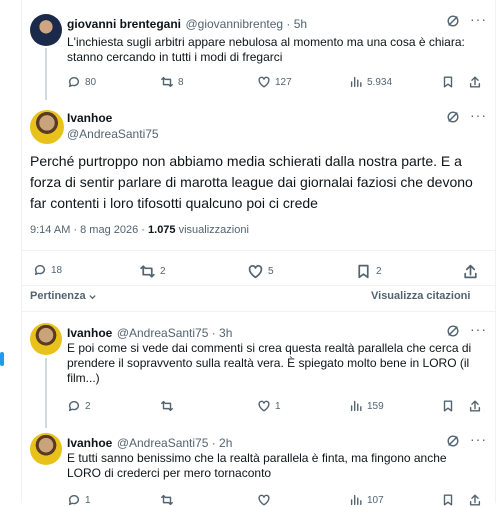 This screenshot has width=502, height=507. Describe the element at coordinates (83, 378) in the screenshot. I see `tweet-text-line: film...)` at that location.